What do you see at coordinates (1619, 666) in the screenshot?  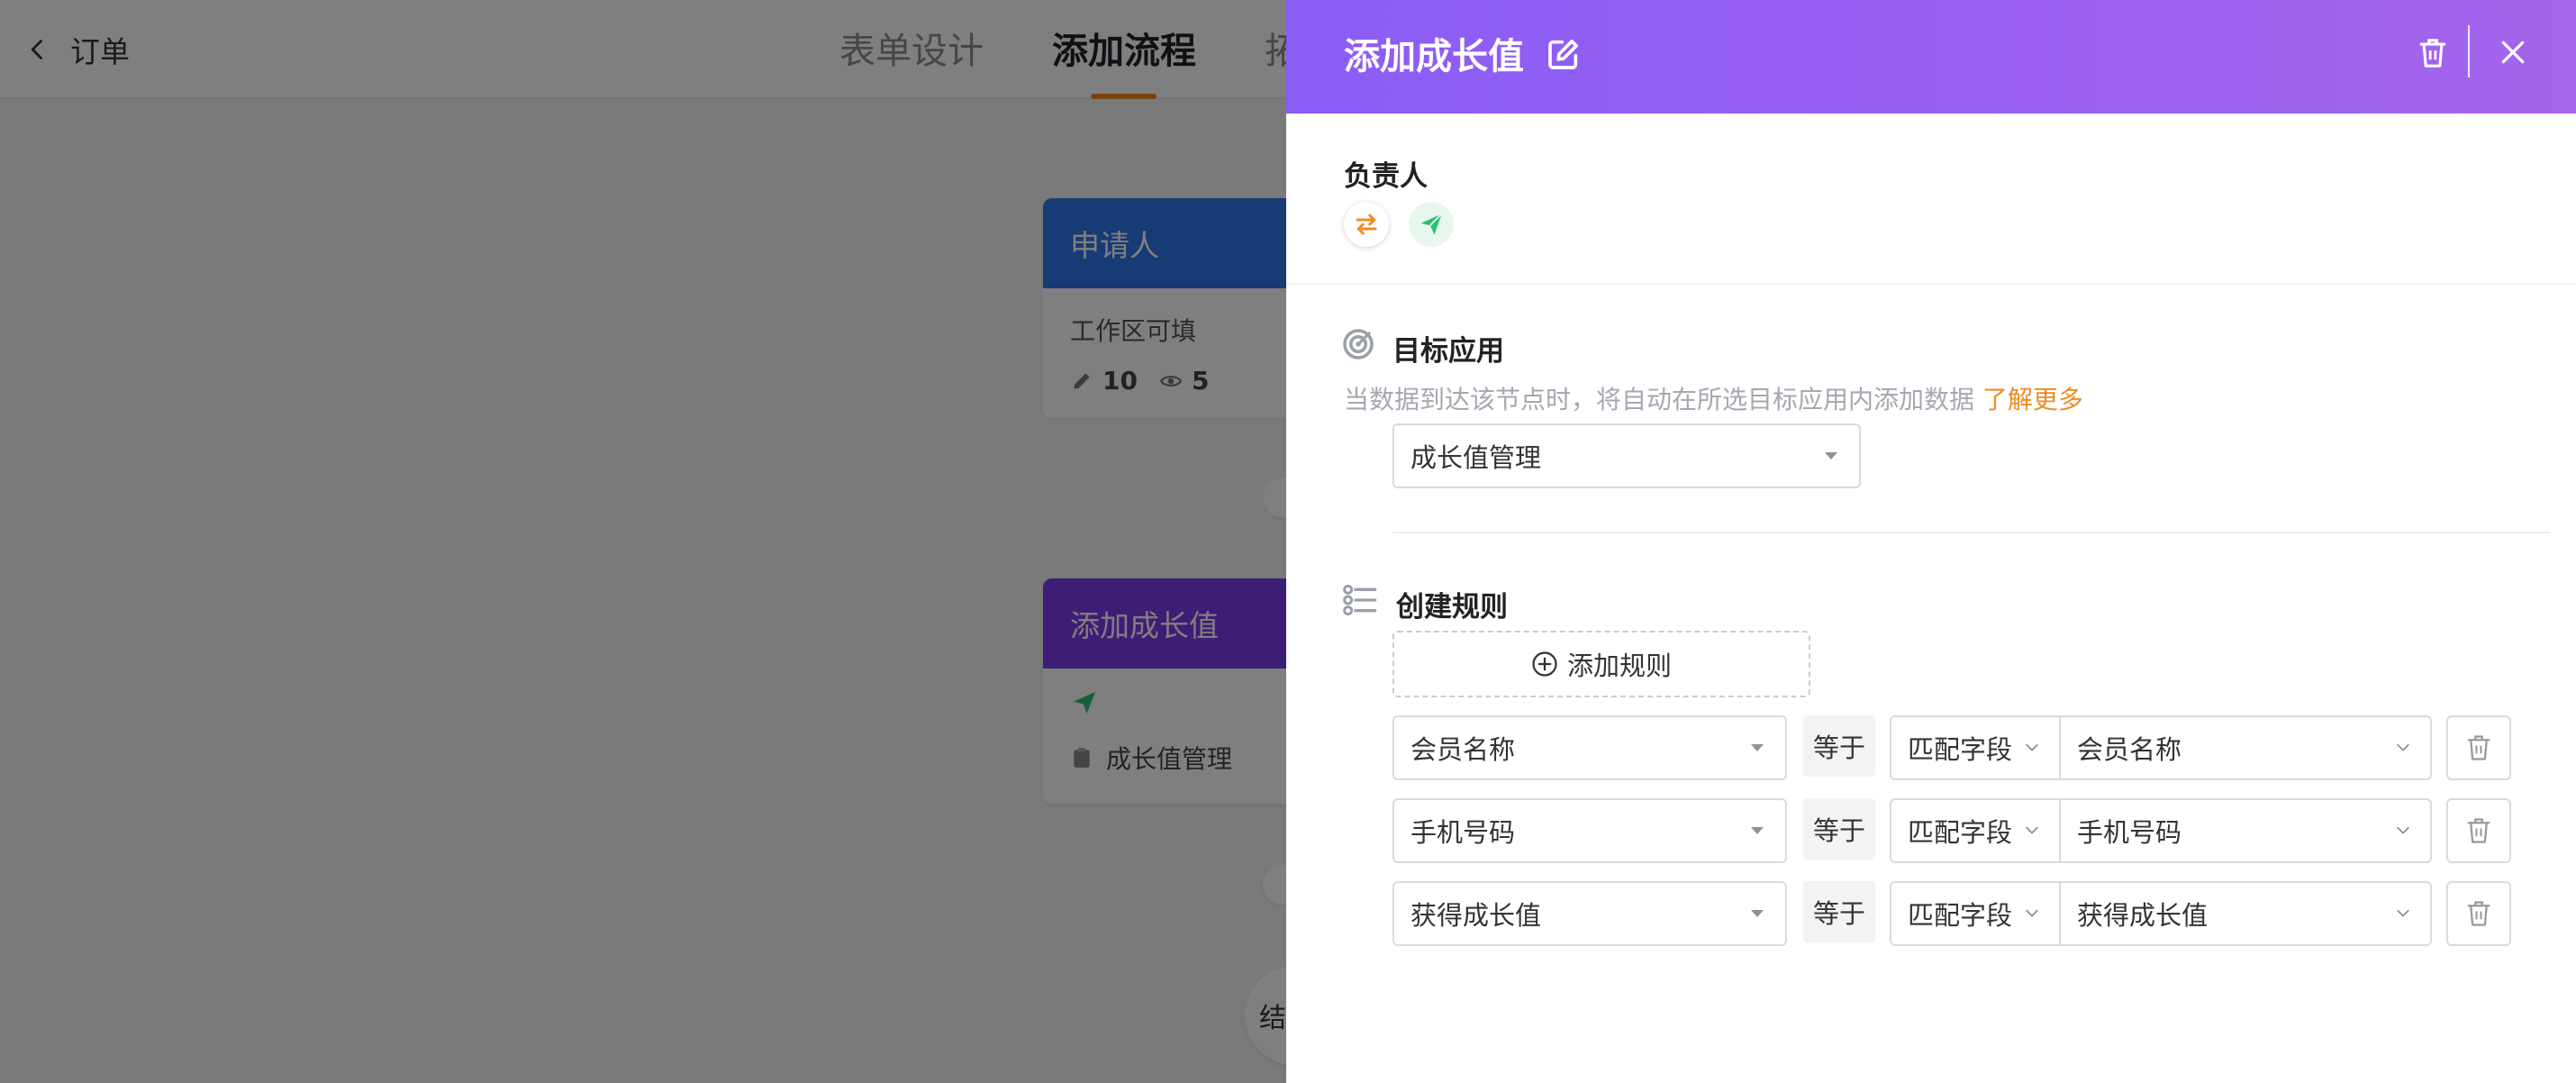 I see `add-rule-label: 添加规则` at bounding box center [1619, 666].